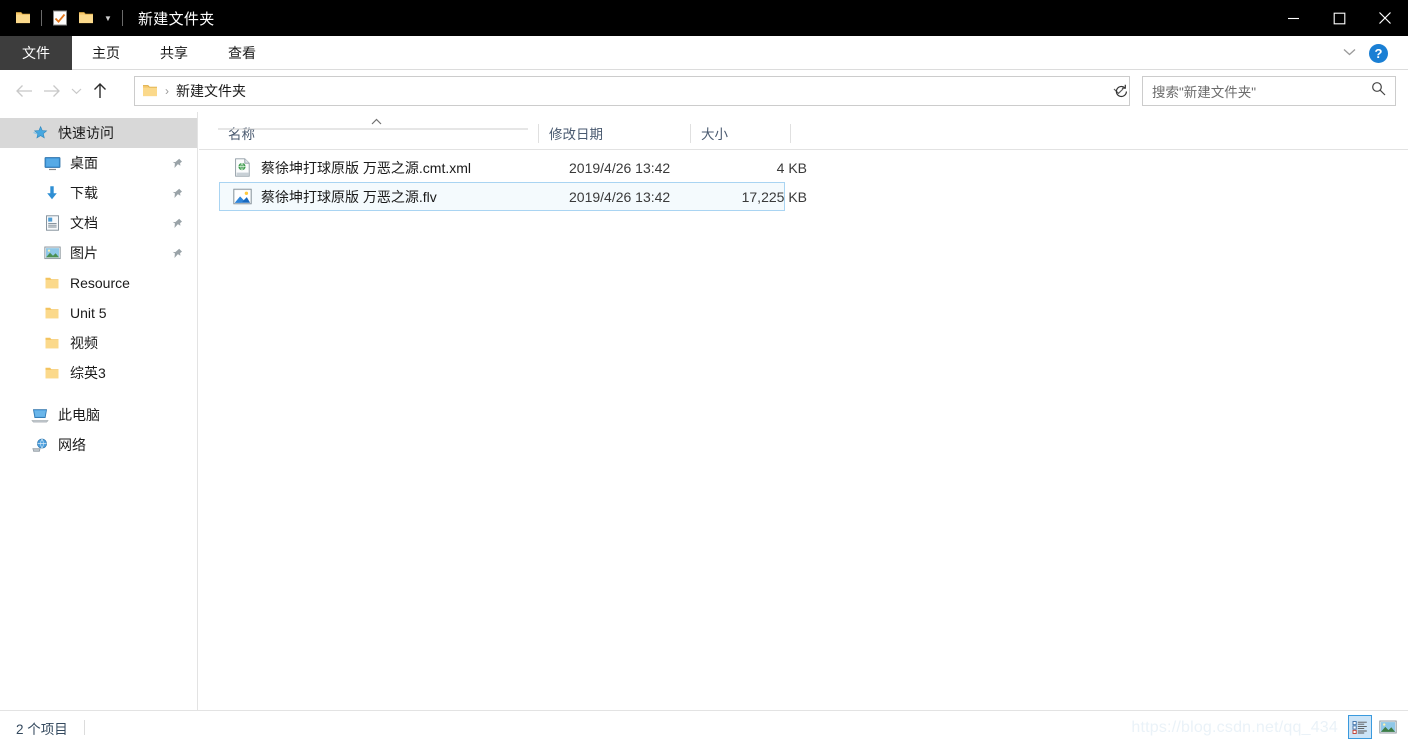  I want to click on recent-locations-button, so click(76, 91).